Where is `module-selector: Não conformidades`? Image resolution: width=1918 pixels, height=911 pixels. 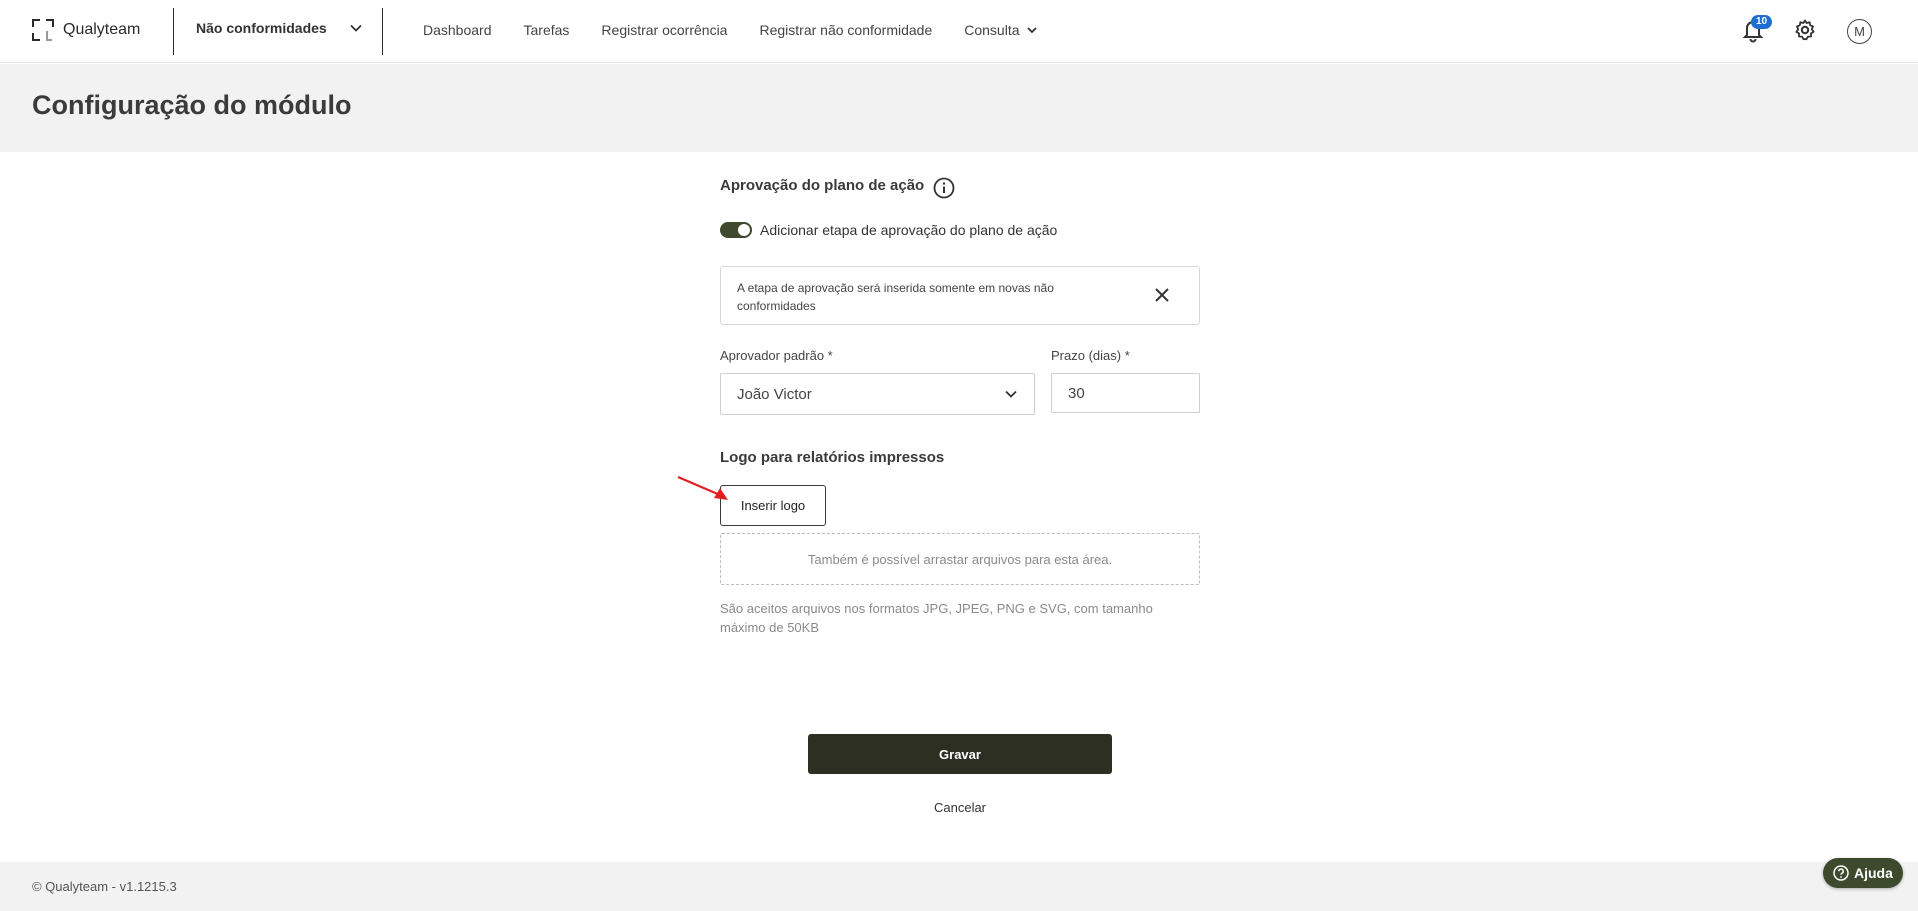
module-selector: Não conformidades is located at coordinates (279, 28).